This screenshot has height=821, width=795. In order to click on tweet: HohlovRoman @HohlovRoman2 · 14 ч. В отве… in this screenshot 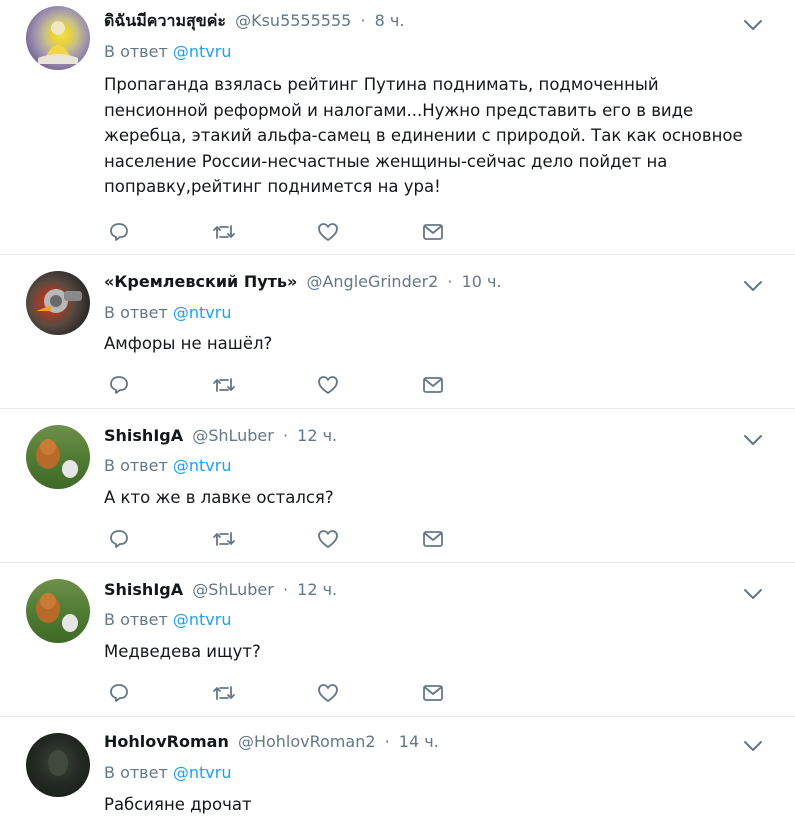, I will do `click(397, 769)`.